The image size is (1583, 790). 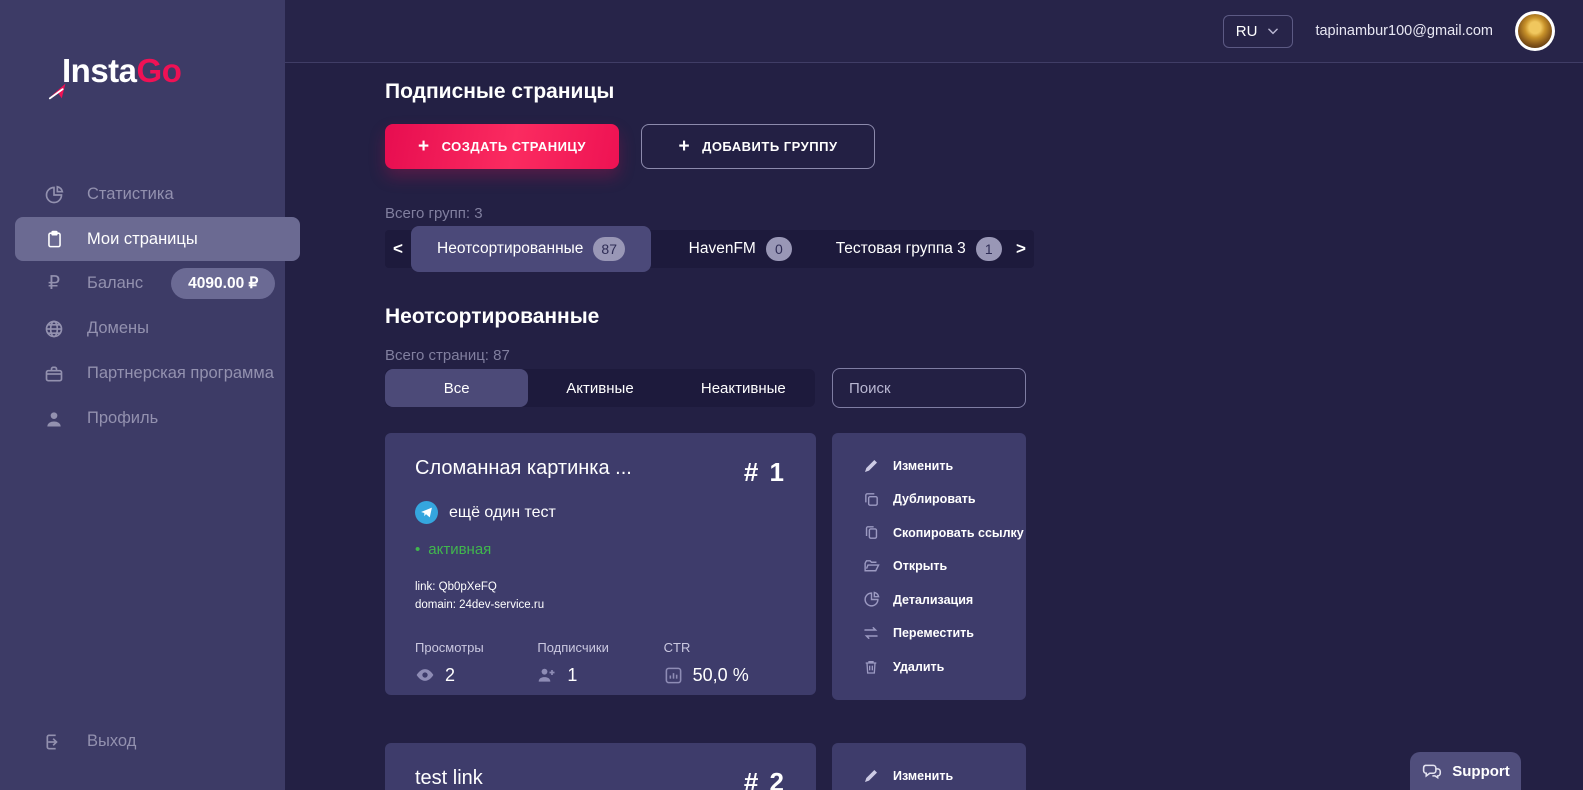 I want to click on add-group-label: ДОБАВИТЬ ГРУППУ, so click(x=770, y=146).